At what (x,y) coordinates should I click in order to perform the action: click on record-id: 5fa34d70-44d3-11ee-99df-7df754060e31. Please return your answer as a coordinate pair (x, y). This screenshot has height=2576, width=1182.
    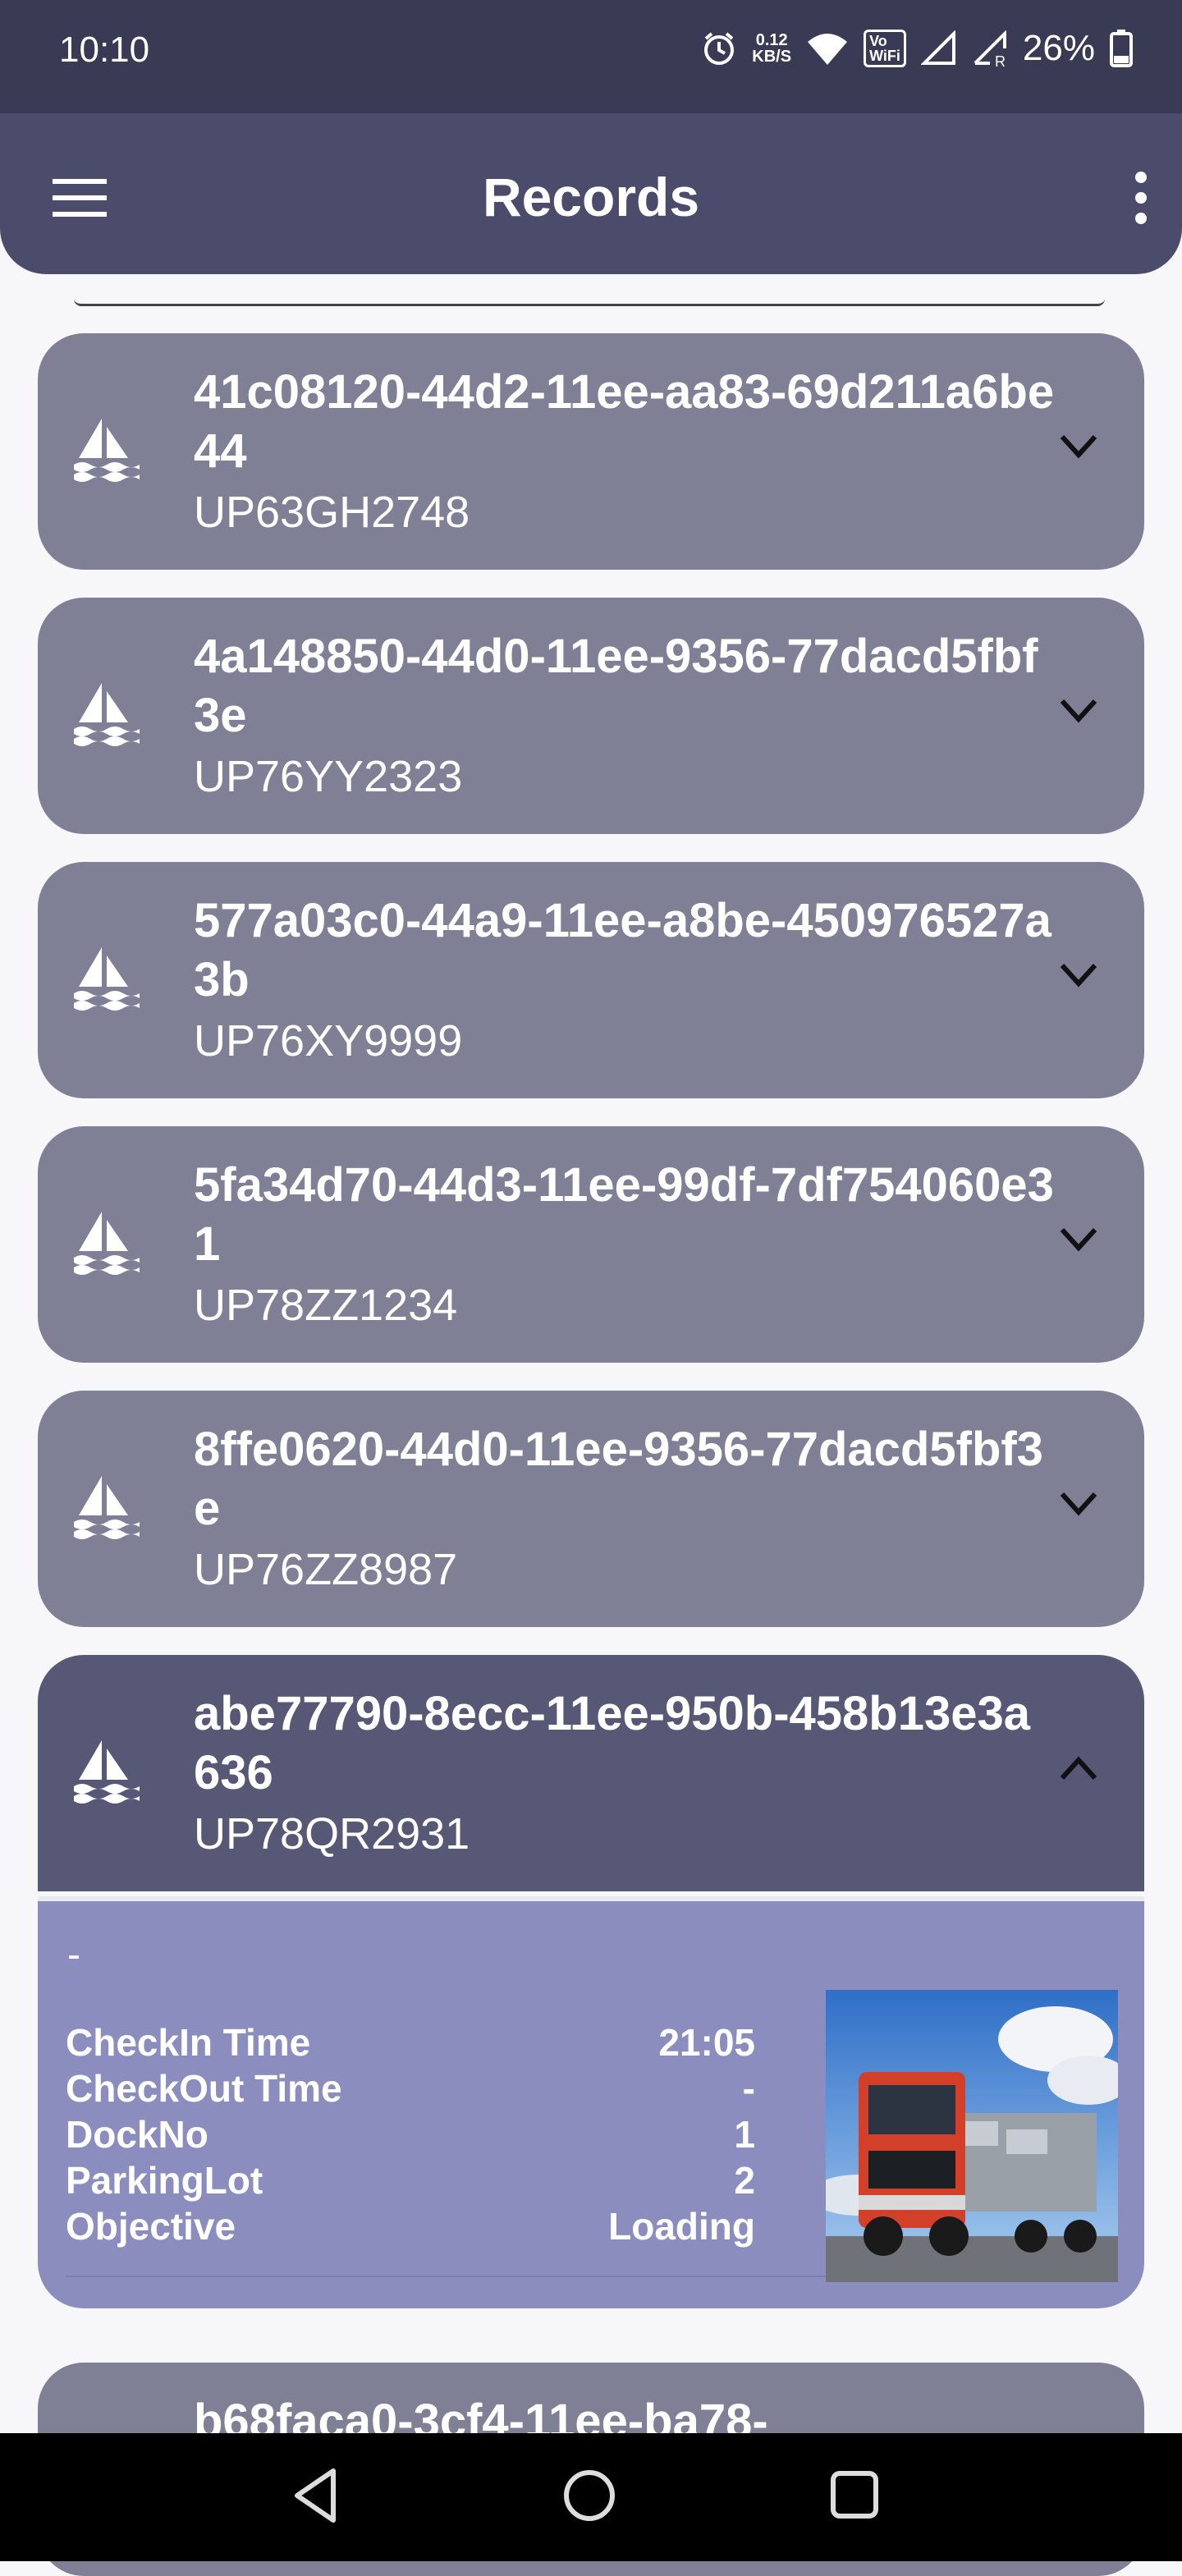
    Looking at the image, I should click on (624, 1214).